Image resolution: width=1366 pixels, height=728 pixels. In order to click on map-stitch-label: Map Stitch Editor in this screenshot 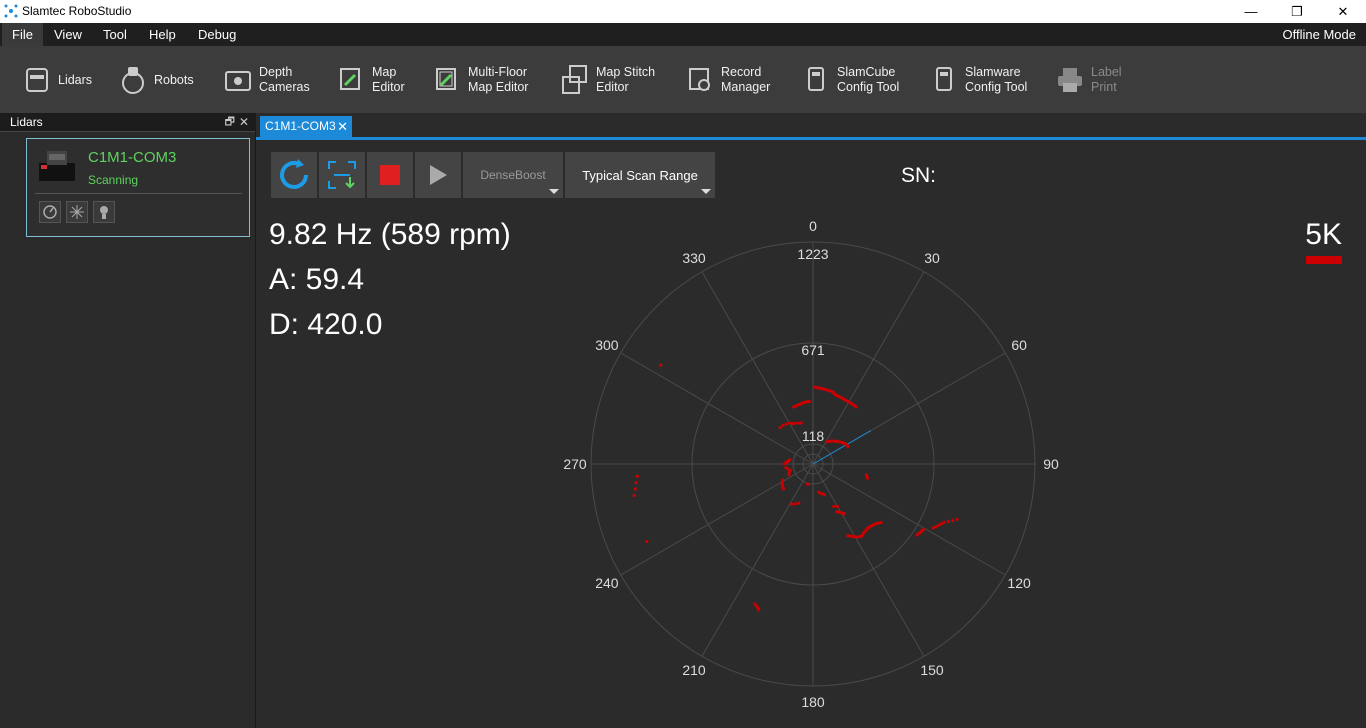, I will do `click(625, 80)`.